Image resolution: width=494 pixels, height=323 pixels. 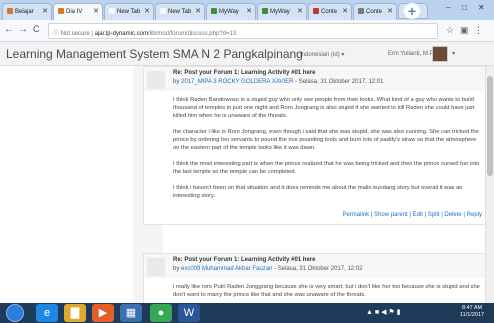 I want to click on minimize-button: –, so click(x=448, y=7).